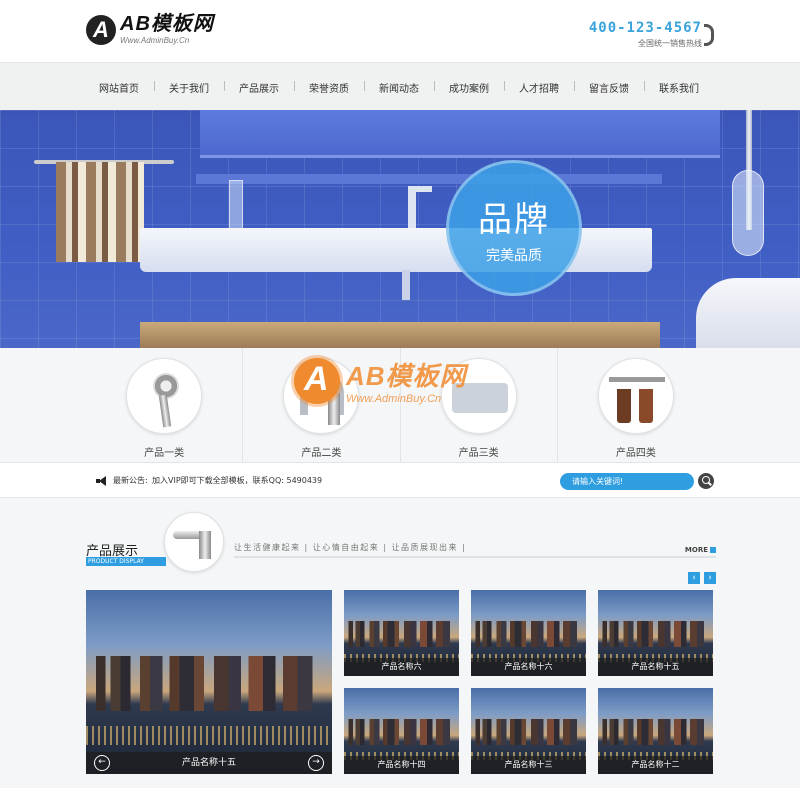 Image resolution: width=800 pixels, height=788 pixels. Describe the element at coordinates (155, 40) in the screenshot. I see `logo-subtitle: Www.AdminBuy.Cn` at that location.